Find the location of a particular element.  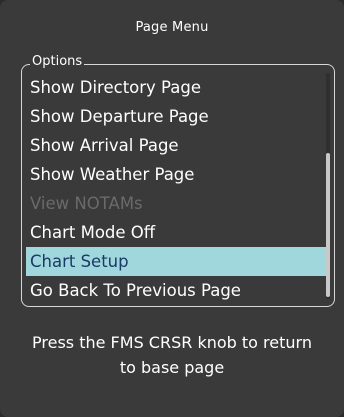

menu-item-show-weather-page: Show Weather Page is located at coordinates (177, 174).